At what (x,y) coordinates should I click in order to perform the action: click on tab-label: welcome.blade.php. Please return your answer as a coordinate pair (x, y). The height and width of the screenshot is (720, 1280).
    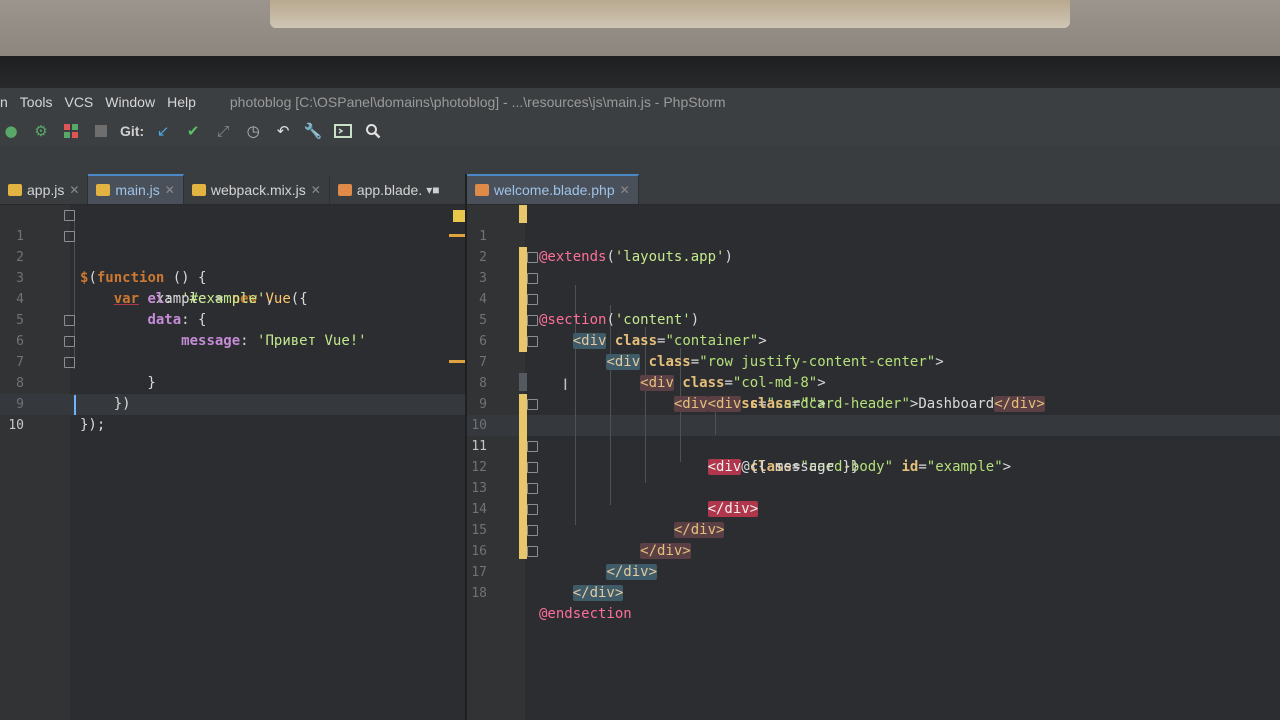
    Looking at the image, I should click on (554, 190).